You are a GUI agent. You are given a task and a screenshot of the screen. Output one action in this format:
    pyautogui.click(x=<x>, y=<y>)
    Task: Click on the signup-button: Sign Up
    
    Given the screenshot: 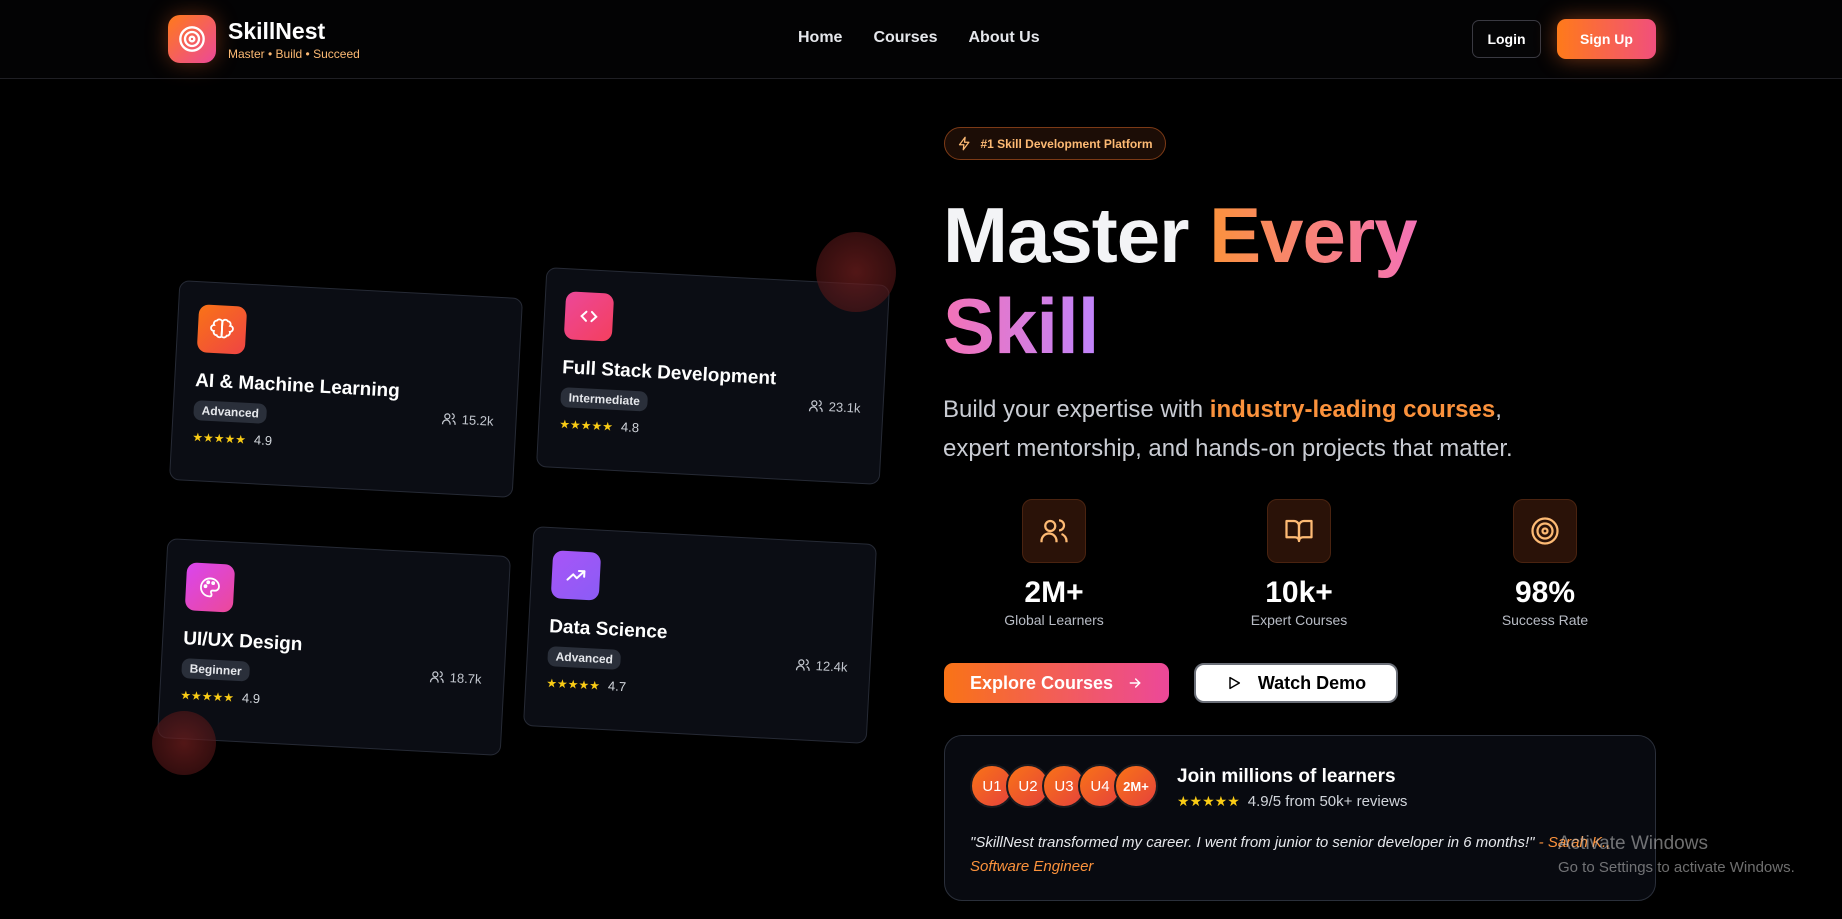 What is the action you would take?
    pyautogui.click(x=1606, y=39)
    